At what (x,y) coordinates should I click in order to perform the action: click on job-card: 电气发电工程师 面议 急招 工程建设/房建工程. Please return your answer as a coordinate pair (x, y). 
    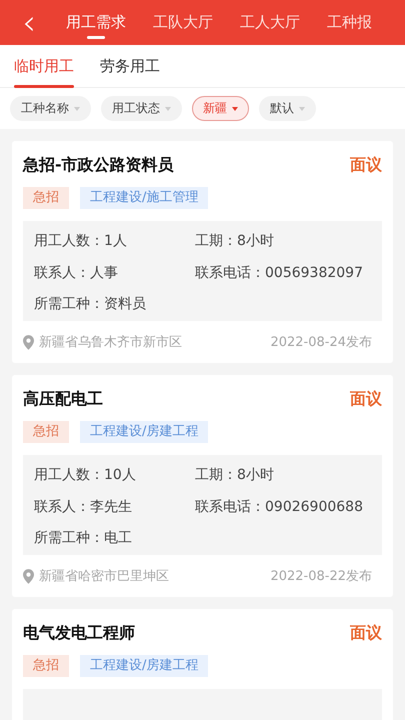
    Looking at the image, I should click on (202, 664).